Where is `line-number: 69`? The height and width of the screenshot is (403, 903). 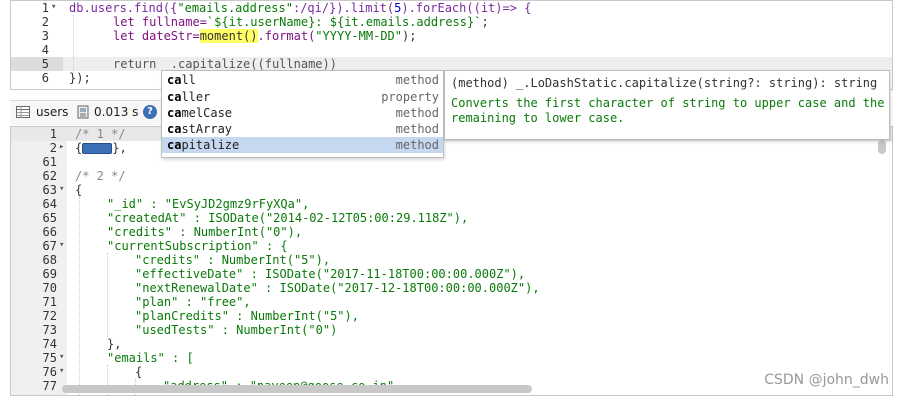
line-number: 69 is located at coordinates (49, 274).